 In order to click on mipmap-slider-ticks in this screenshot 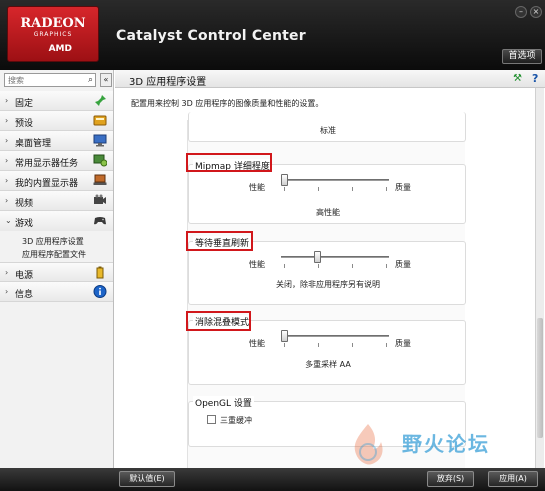, I will do `click(336, 189)`.